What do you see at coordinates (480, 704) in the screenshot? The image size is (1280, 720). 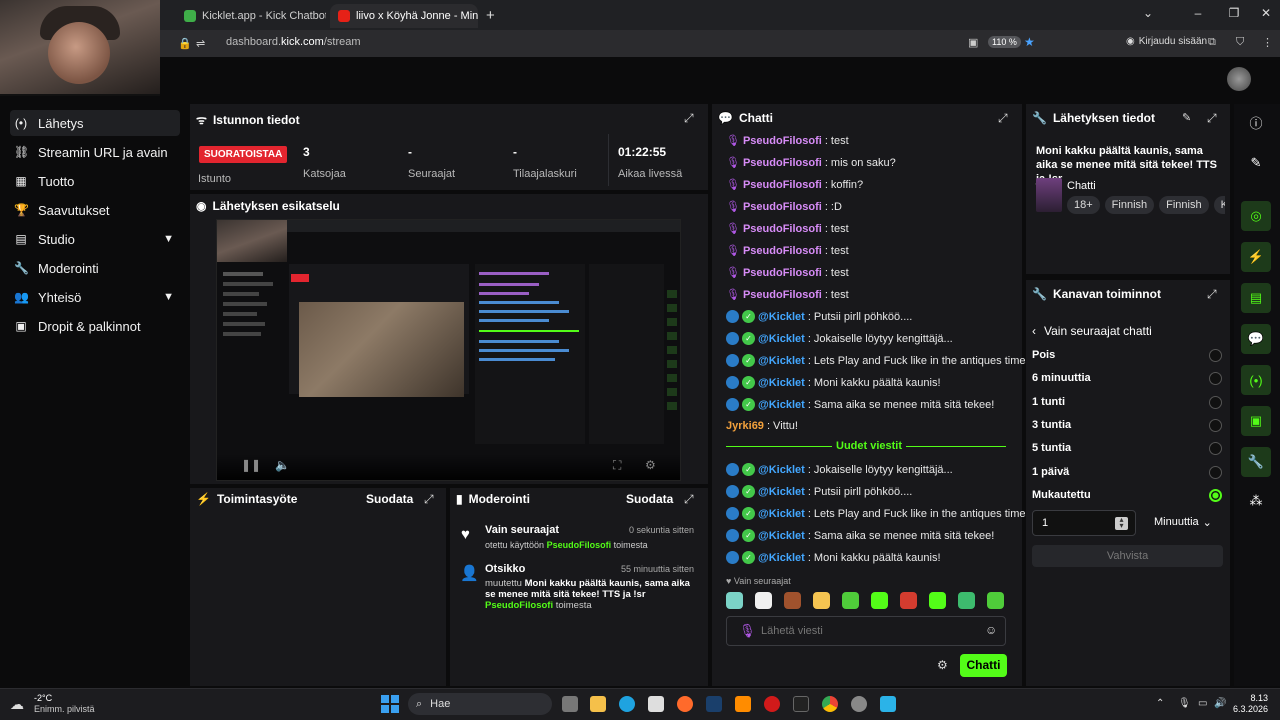 I see `taskbar-search: ⌕ Hae` at bounding box center [480, 704].